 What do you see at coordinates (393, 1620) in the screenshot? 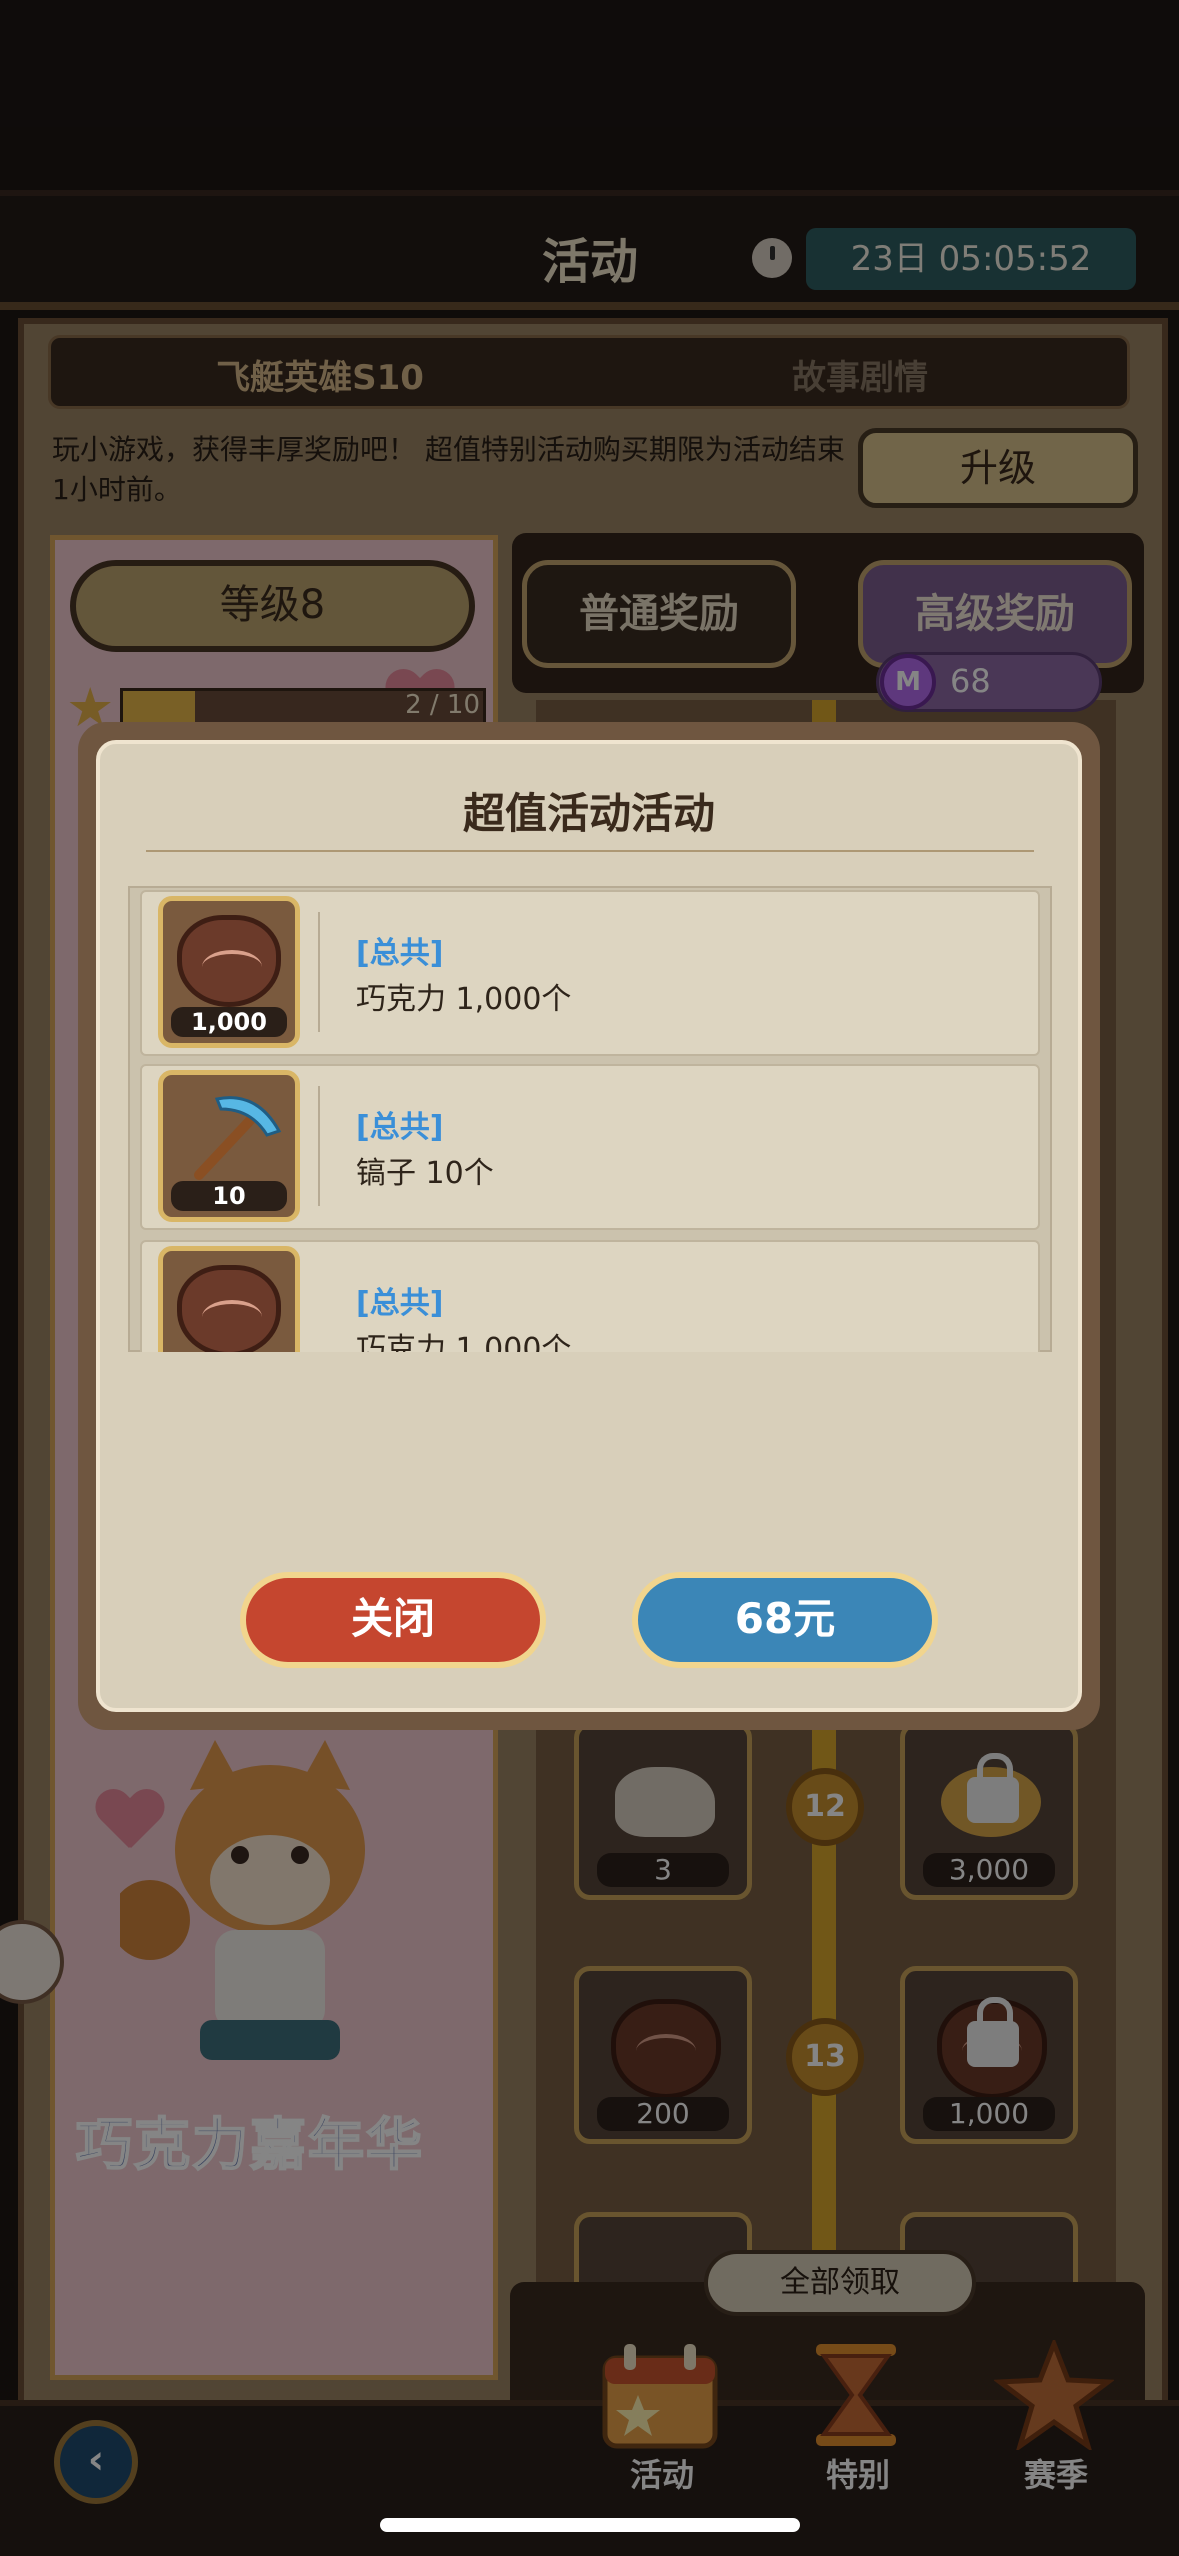
I see `close-button: 关闭` at bounding box center [393, 1620].